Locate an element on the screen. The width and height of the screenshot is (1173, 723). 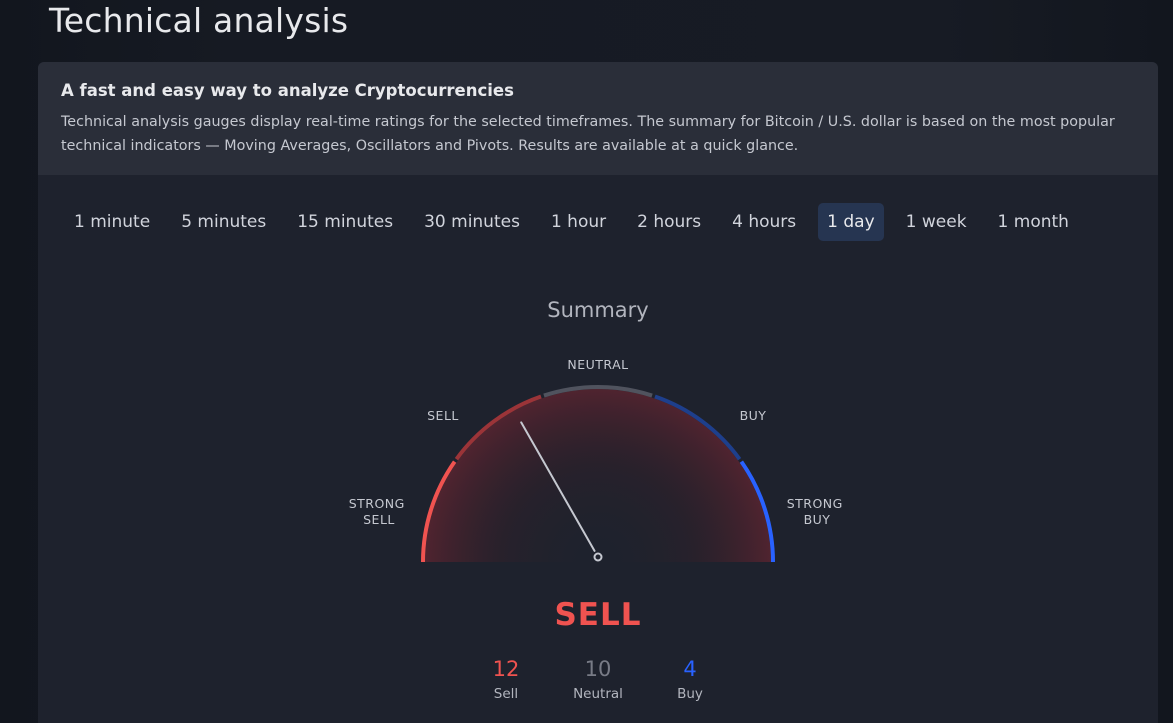
neutral-count-value: 10 is located at coordinates (598, 669).